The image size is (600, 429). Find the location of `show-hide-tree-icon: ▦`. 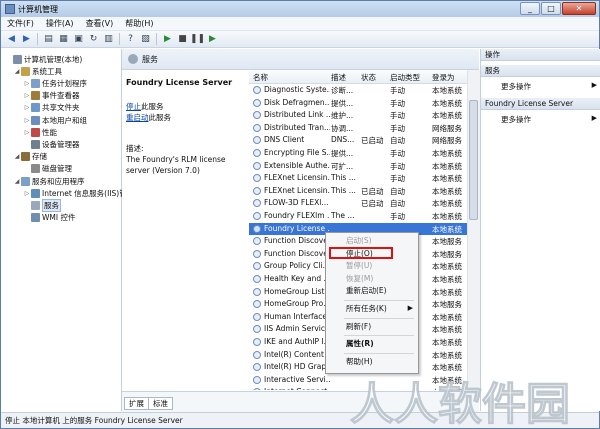

show-hide-tree-icon: ▦ is located at coordinates (63, 39).